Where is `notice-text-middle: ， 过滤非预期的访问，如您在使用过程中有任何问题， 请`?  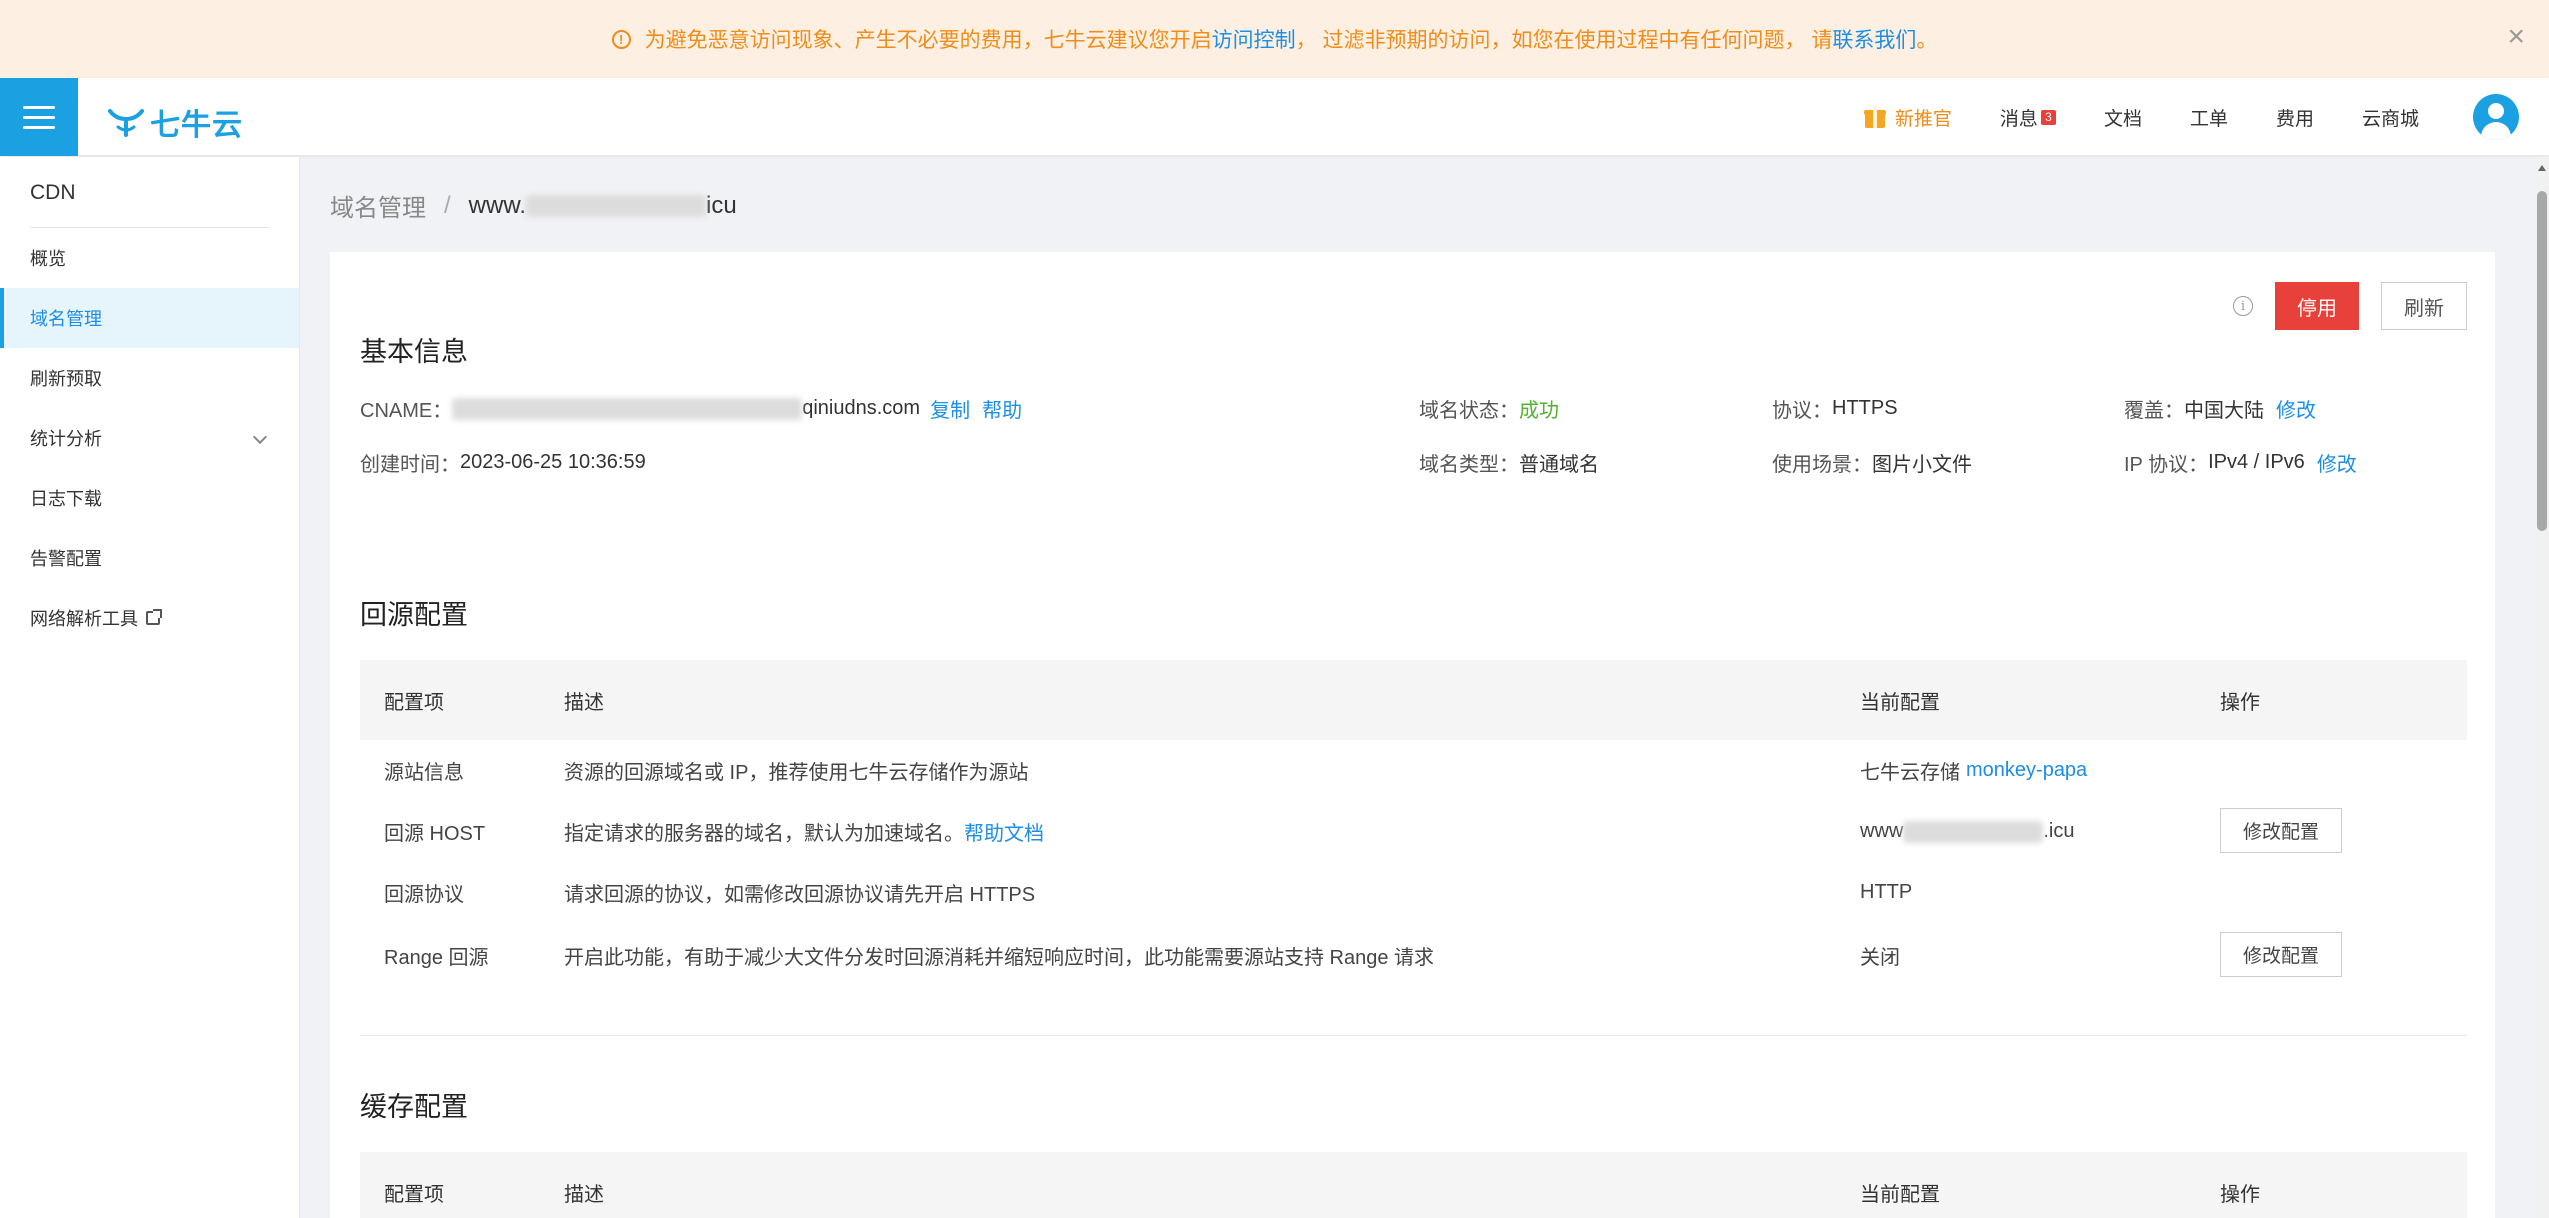
notice-text-middle: ， 过滤非预期的访问，如您在使用过程中有任何问题， 请 is located at coordinates (1564, 40).